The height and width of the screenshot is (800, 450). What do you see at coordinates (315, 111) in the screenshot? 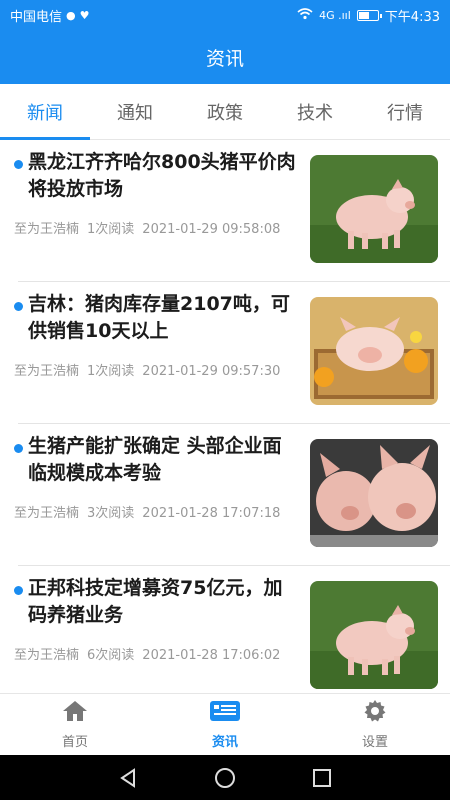
I see `tab-technology: 技术` at bounding box center [315, 111].